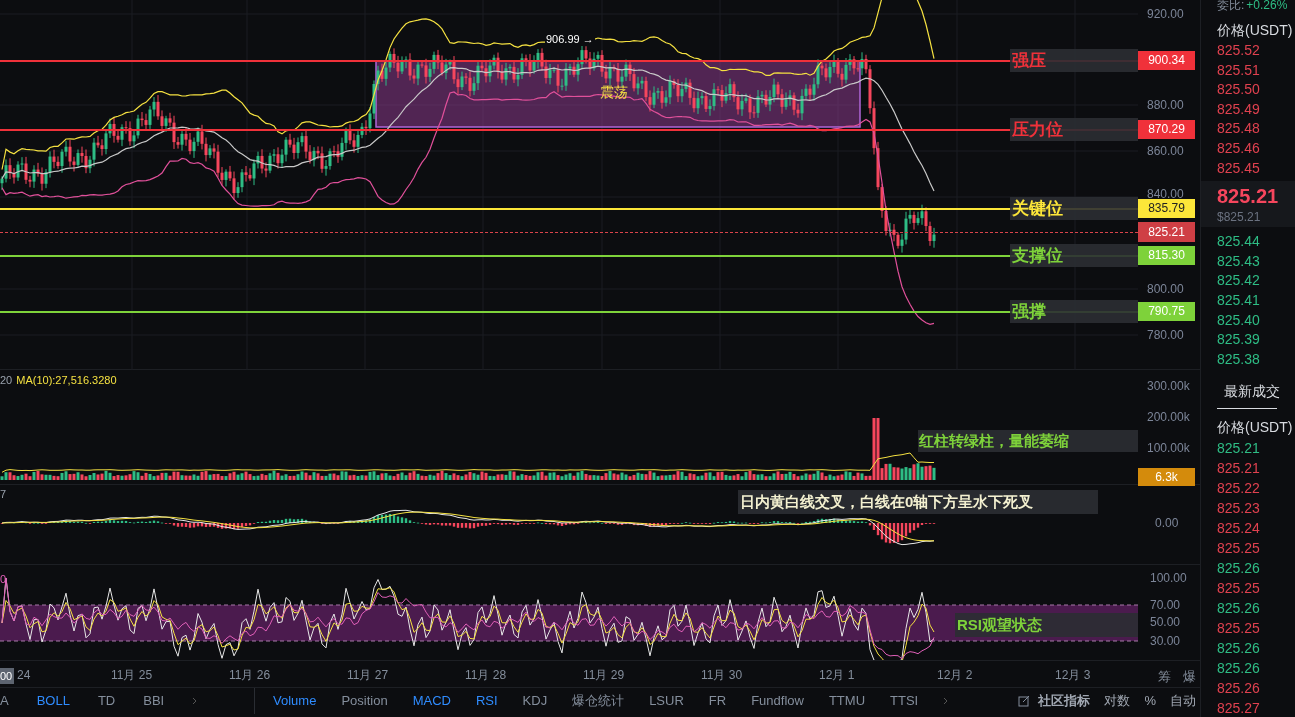 The image size is (1295, 717). I want to click on price-axis-label: 840.00, so click(1165, 194).